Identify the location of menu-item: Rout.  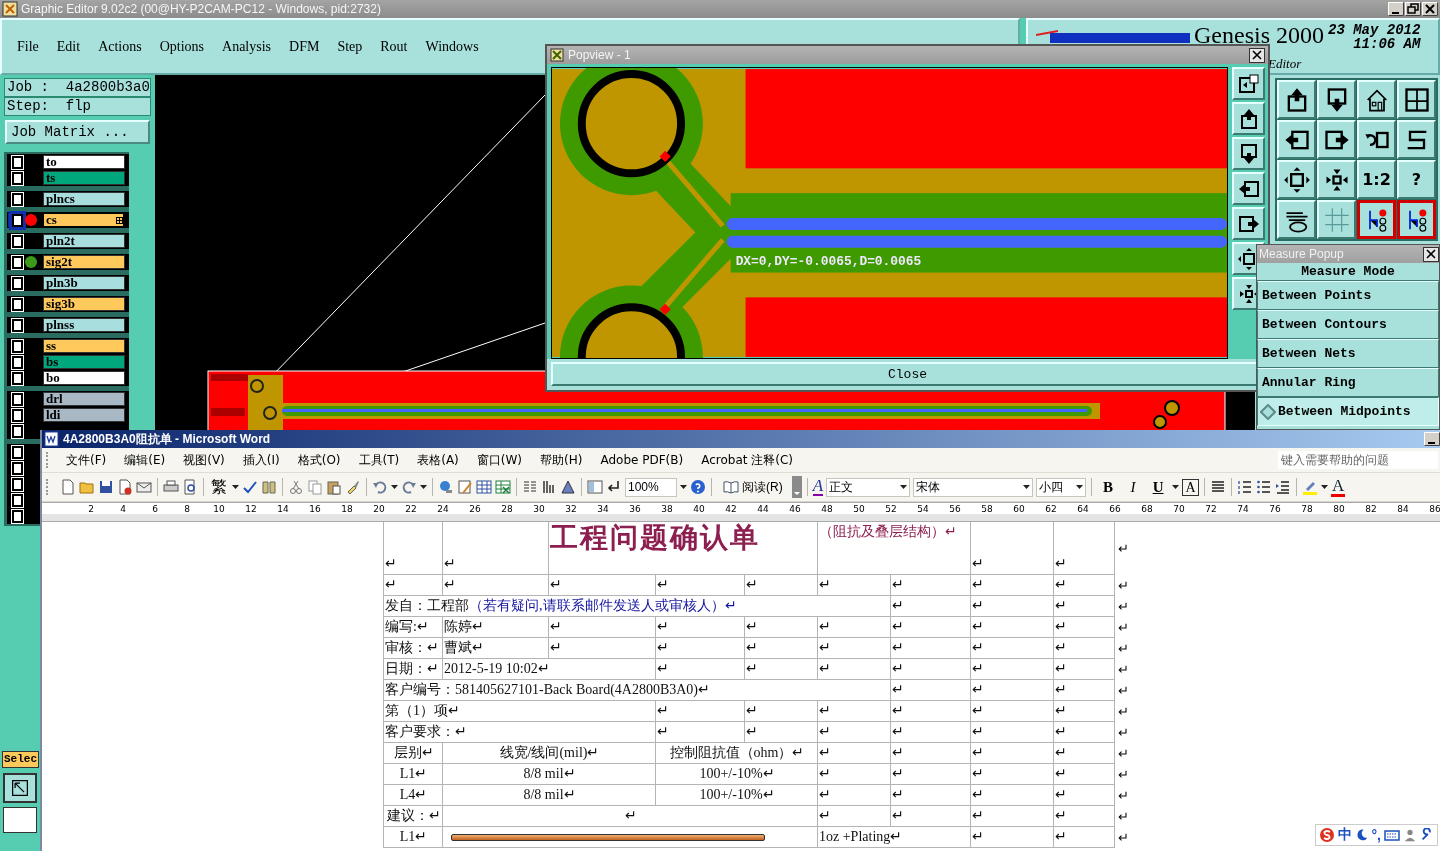
(394, 46).